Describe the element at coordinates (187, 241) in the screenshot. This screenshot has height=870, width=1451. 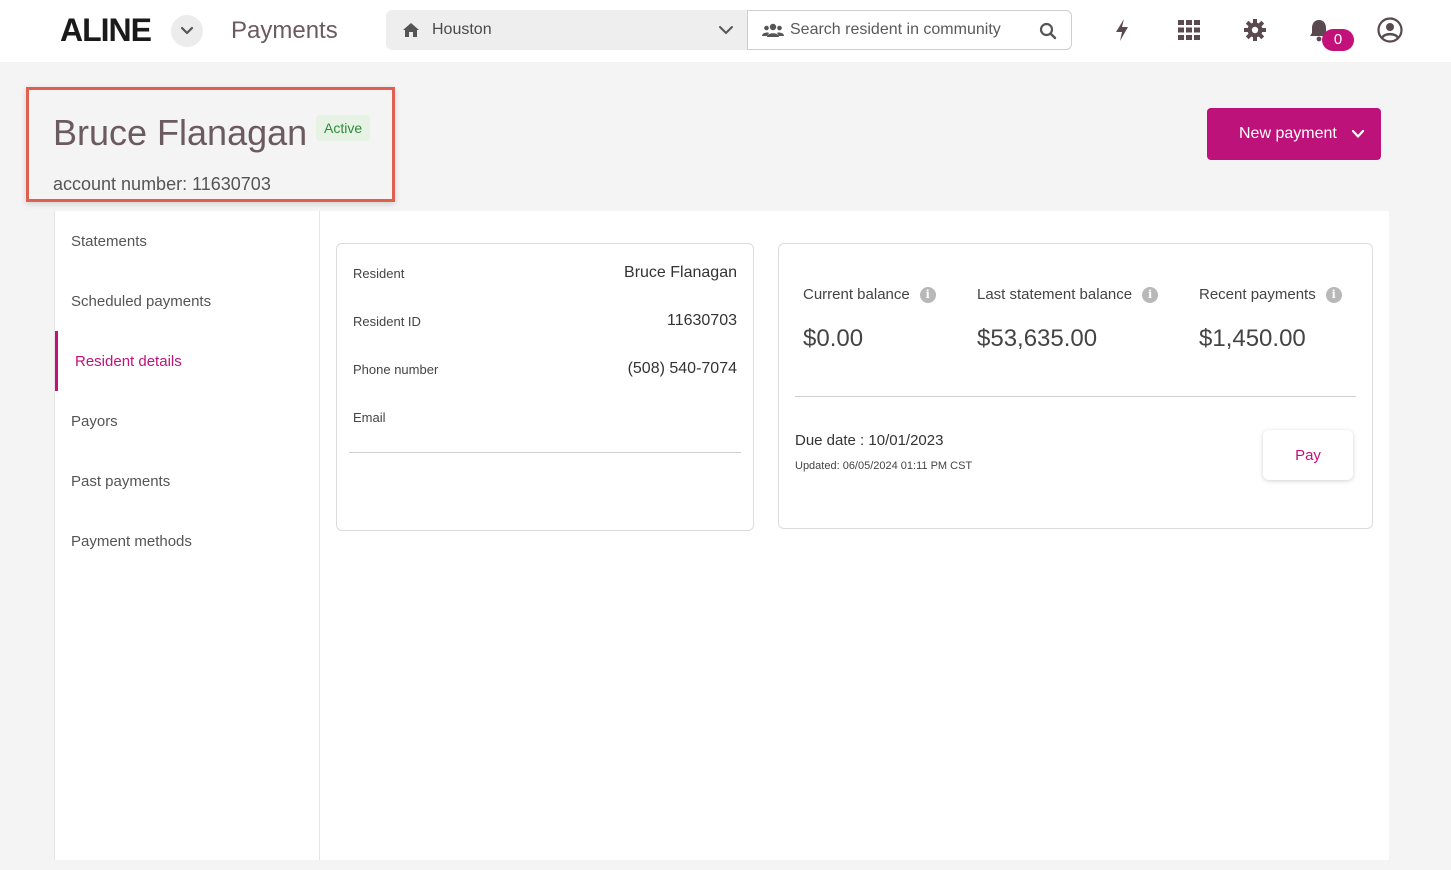
I see `sidebar-item-statements: Statements` at that location.